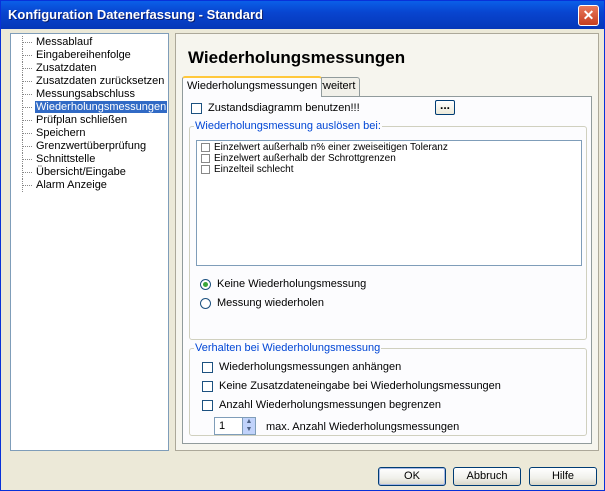 Image resolution: width=605 pixels, height=491 pixels. What do you see at coordinates (90, 94) in the screenshot?
I see `tree-item-messungsabschluss: Messungsabschluss` at bounding box center [90, 94].